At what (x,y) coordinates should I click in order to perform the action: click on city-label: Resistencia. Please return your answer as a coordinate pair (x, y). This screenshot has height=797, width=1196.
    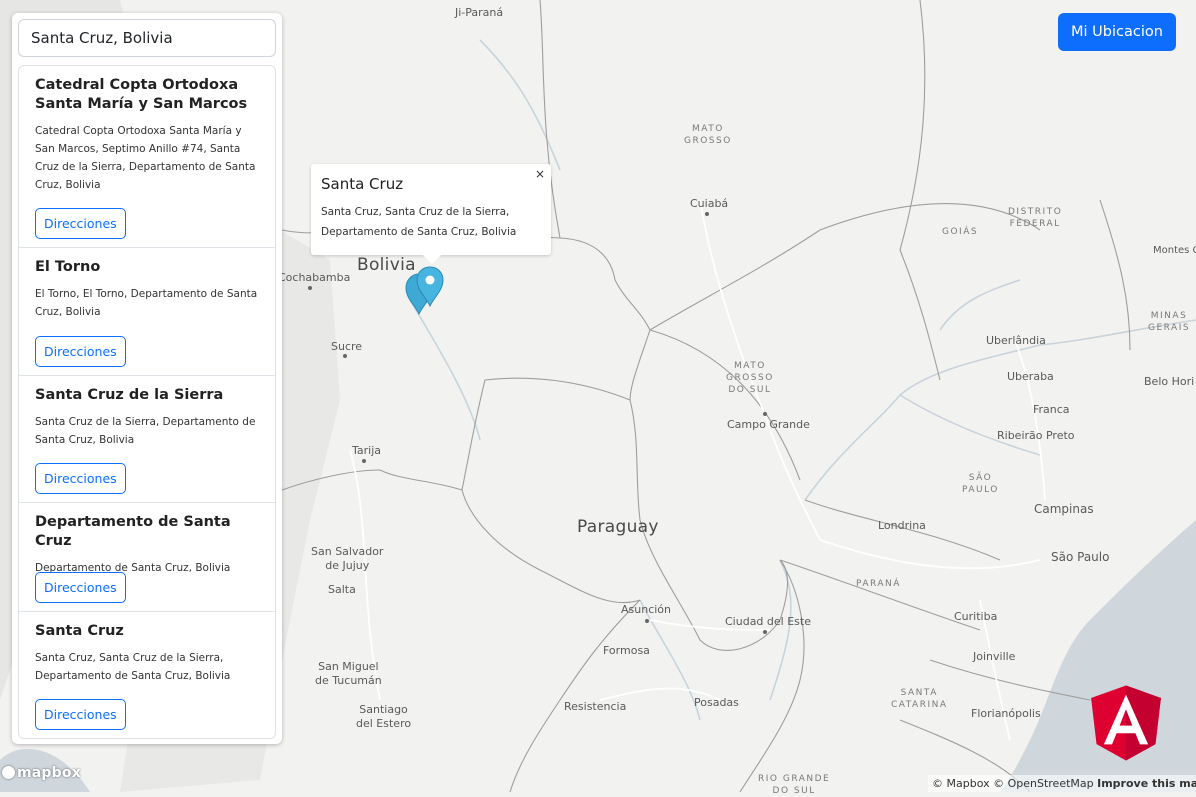
    Looking at the image, I should click on (595, 706).